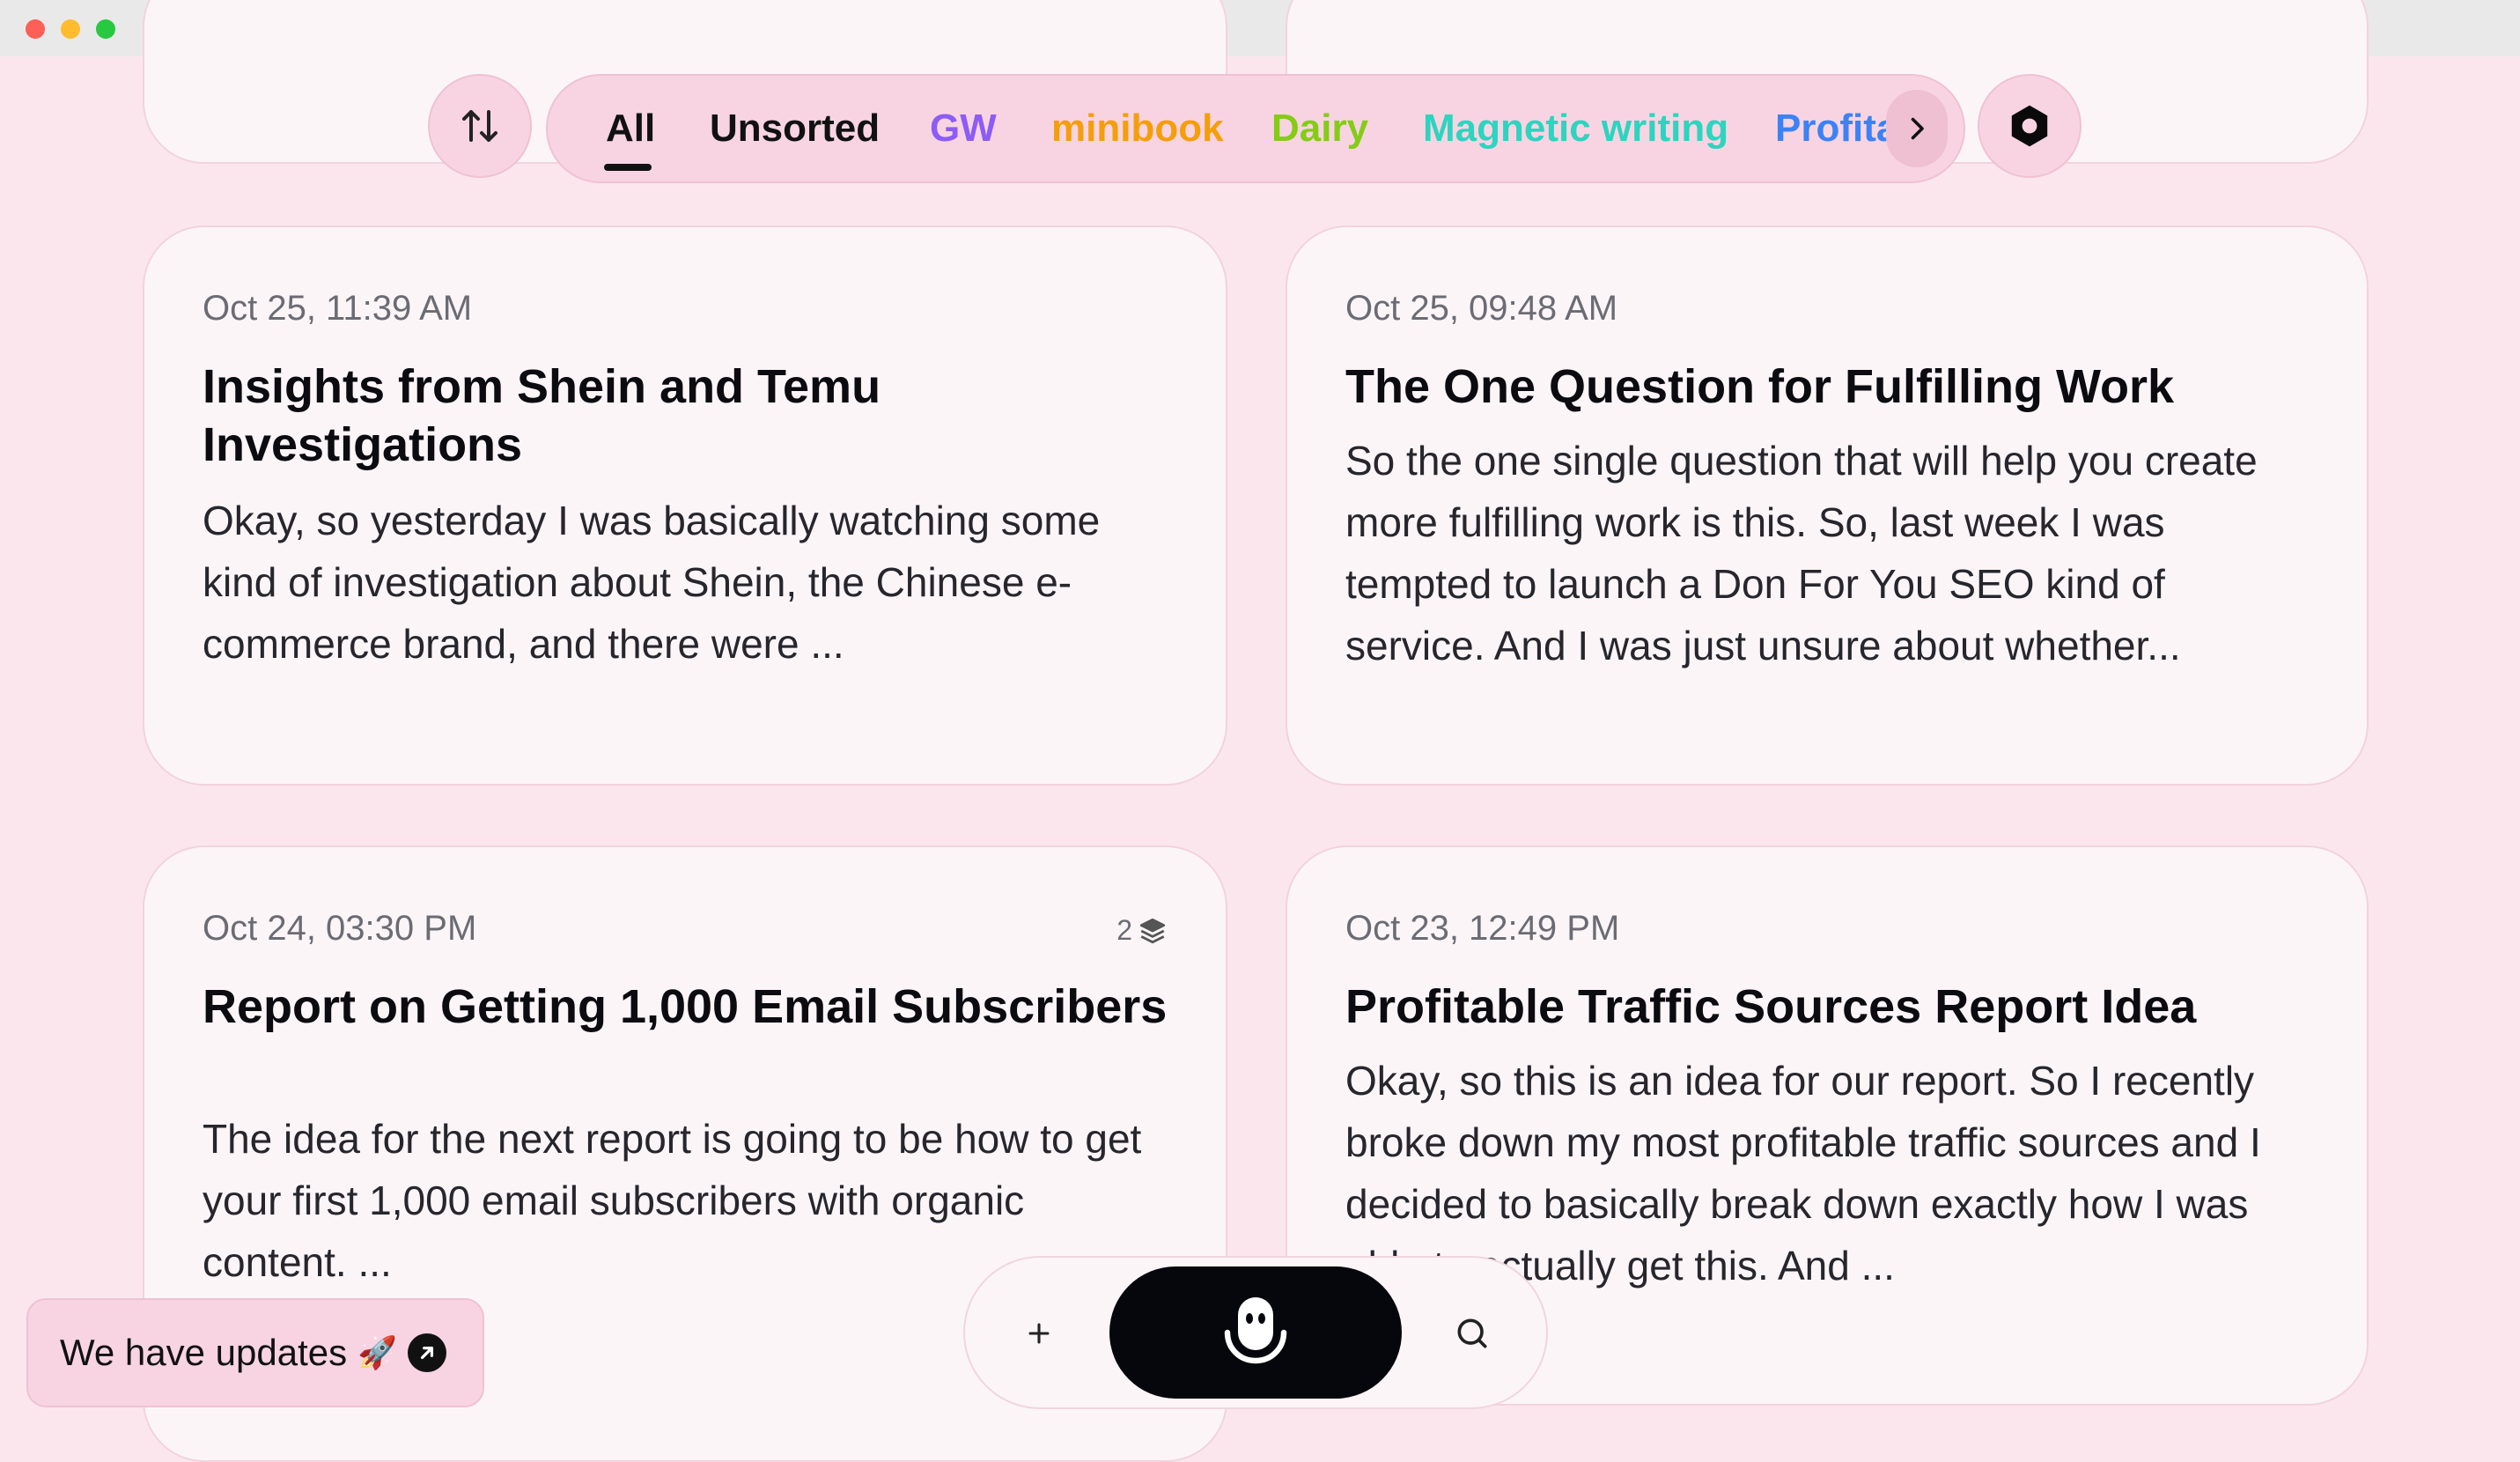 This screenshot has width=2520, height=1462. I want to click on plus-icon, so click(1039, 1333).